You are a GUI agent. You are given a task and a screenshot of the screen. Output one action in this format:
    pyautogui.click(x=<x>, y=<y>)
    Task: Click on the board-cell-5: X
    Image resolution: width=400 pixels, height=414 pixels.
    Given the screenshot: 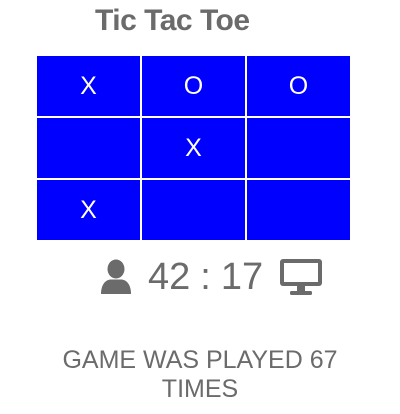 What is the action you would take?
    pyautogui.click(x=193, y=148)
    